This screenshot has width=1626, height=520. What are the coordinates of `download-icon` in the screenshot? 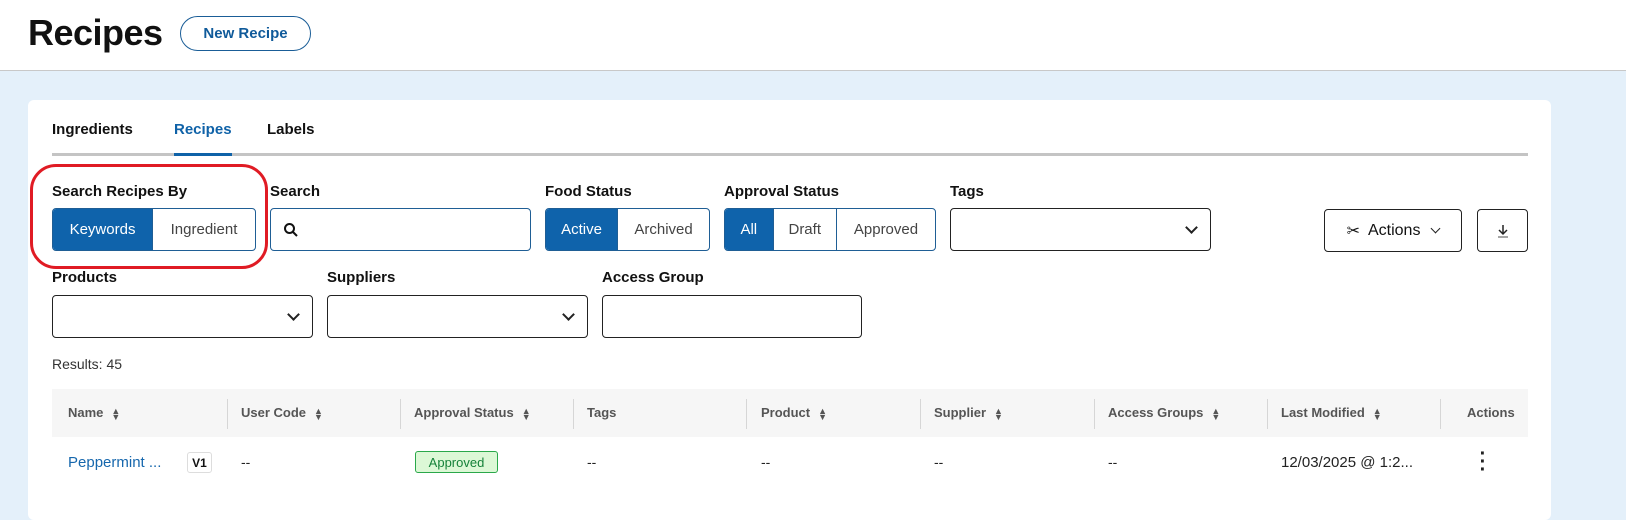 It's located at (1502, 231).